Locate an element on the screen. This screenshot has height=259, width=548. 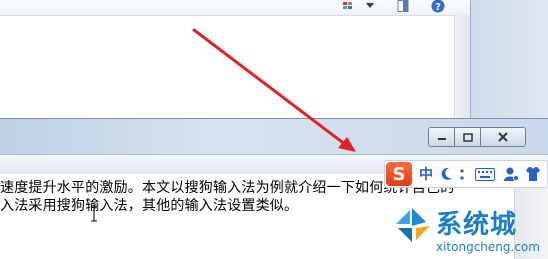
watermark-title: 系统城 is located at coordinates (477, 225).